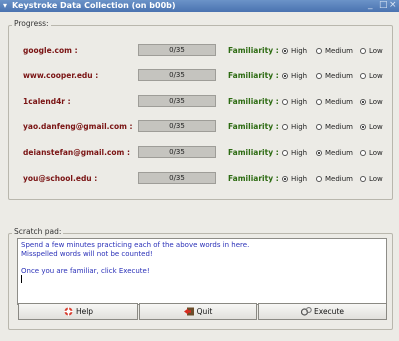 The image size is (399, 341). What do you see at coordinates (383, 5) in the screenshot?
I see `maximize-button: □` at bounding box center [383, 5].